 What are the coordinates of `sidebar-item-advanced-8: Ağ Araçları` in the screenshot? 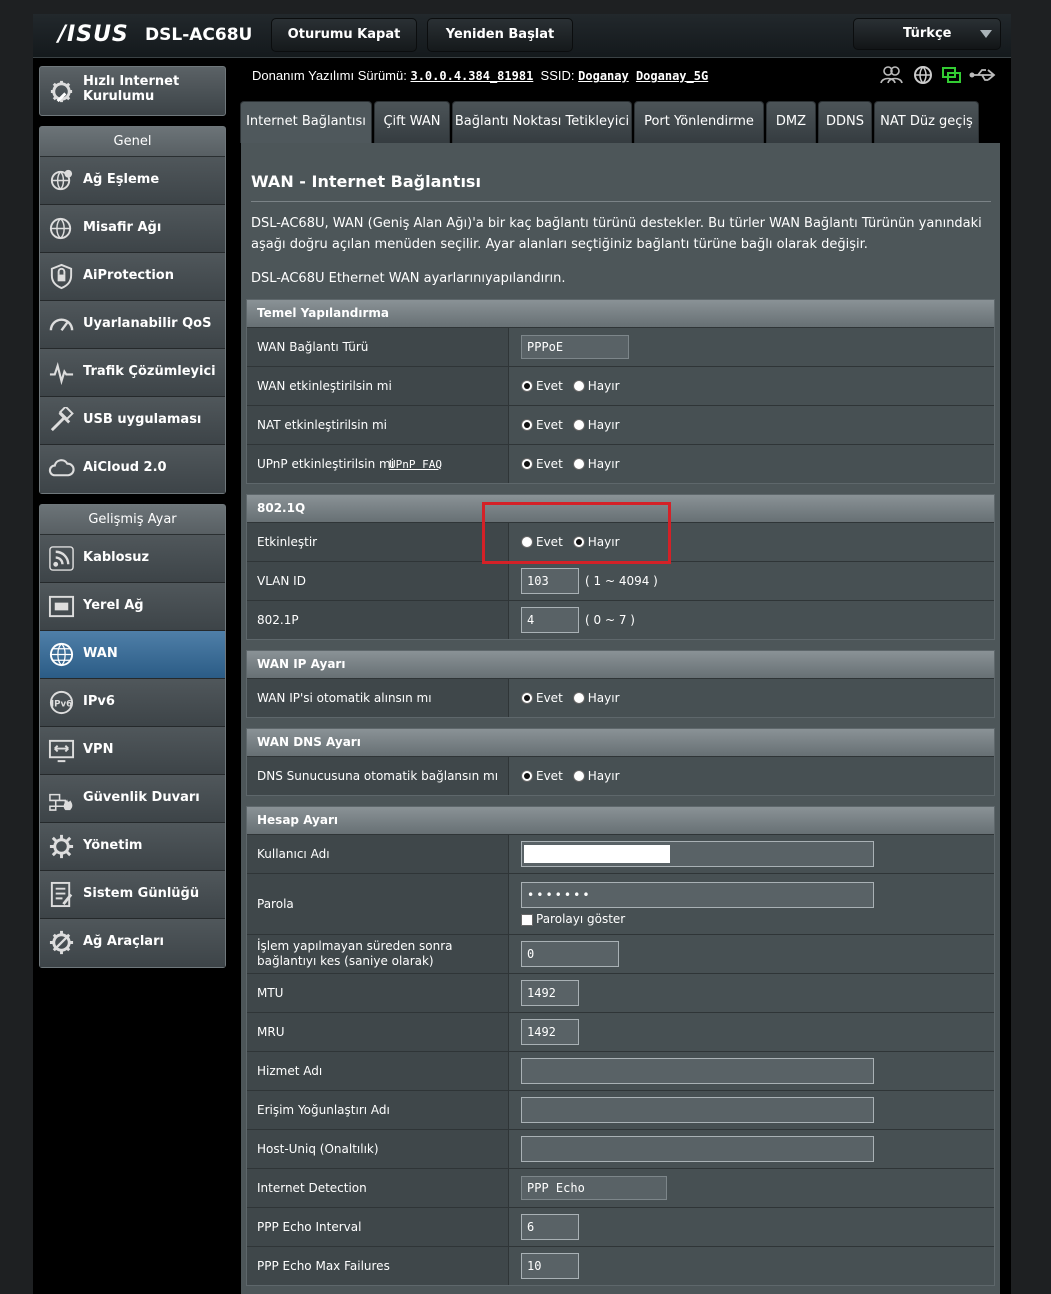 It's located at (132, 943).